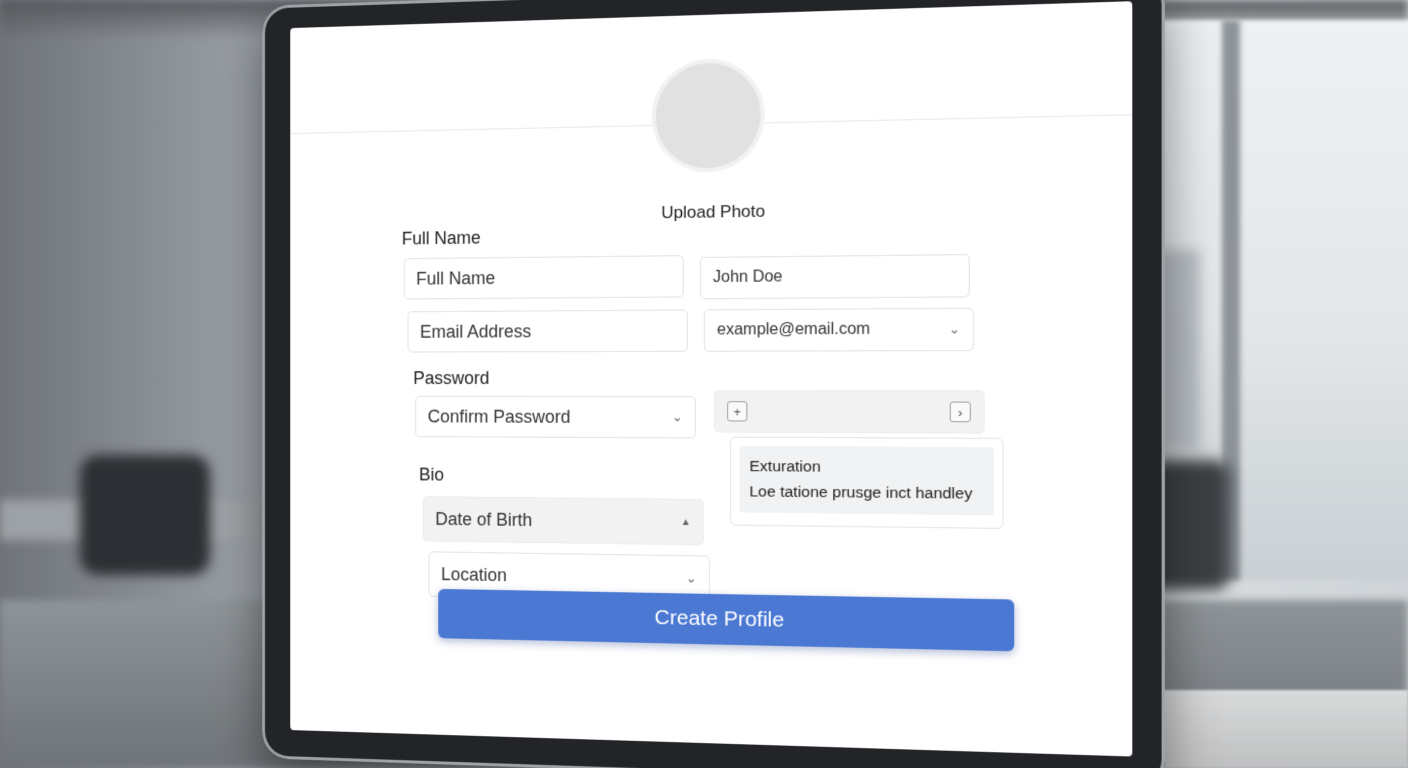 This screenshot has width=1408, height=768. What do you see at coordinates (475, 331) in the screenshot?
I see `email-placeholder: Email Address` at bounding box center [475, 331].